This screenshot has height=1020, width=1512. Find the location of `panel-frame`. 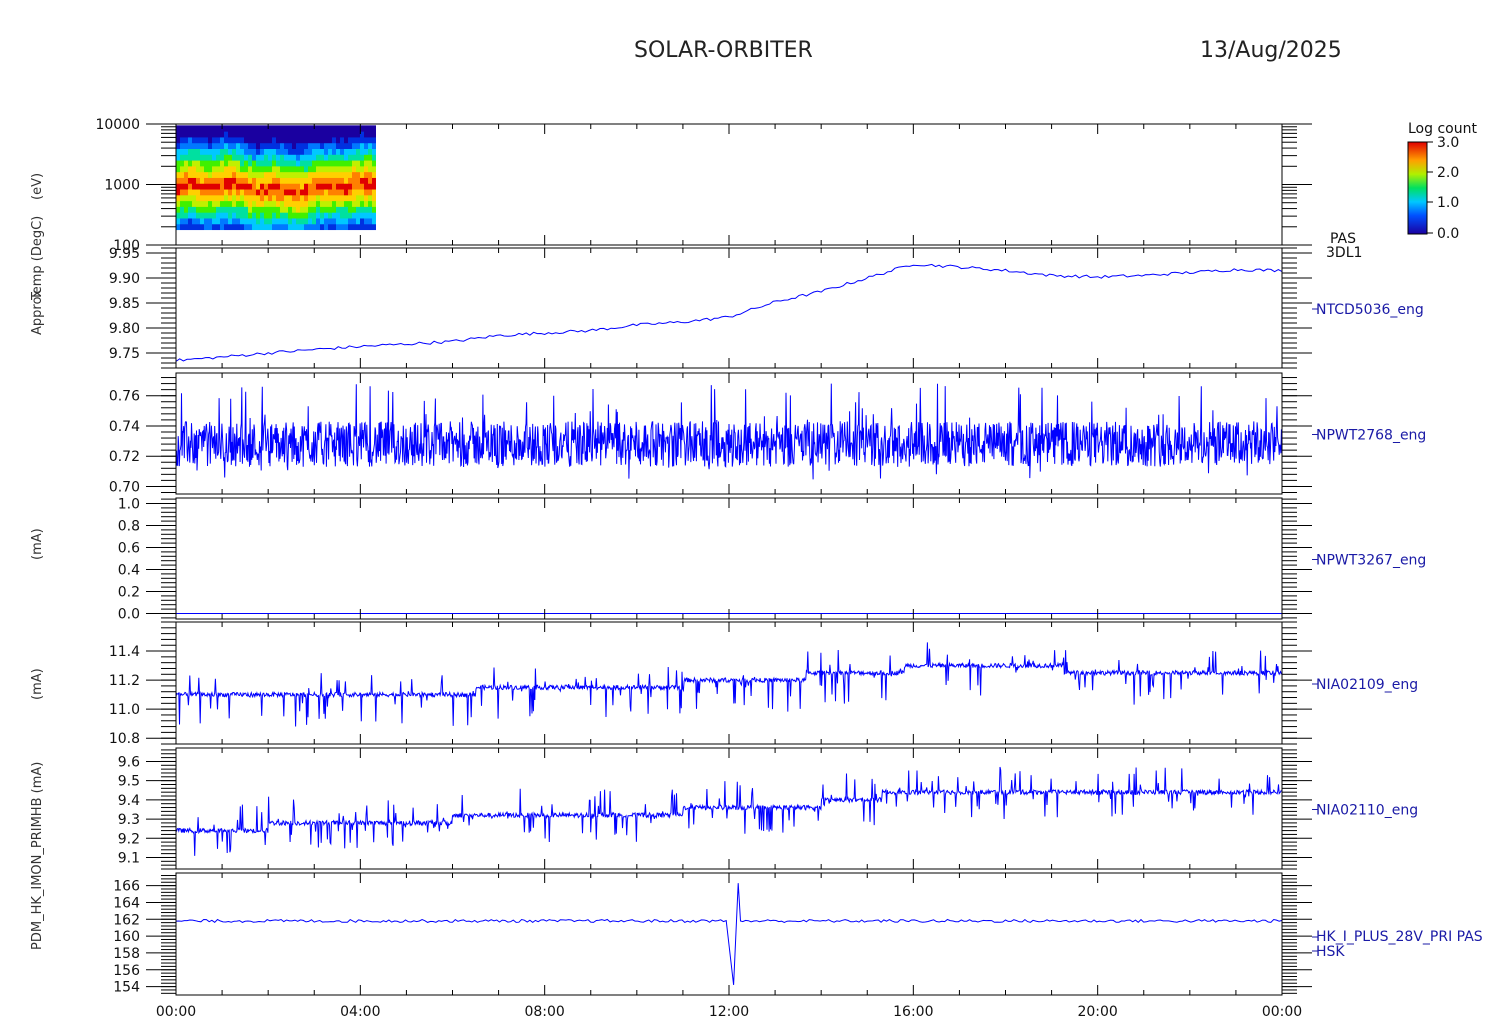

panel-frame is located at coordinates (729, 934).